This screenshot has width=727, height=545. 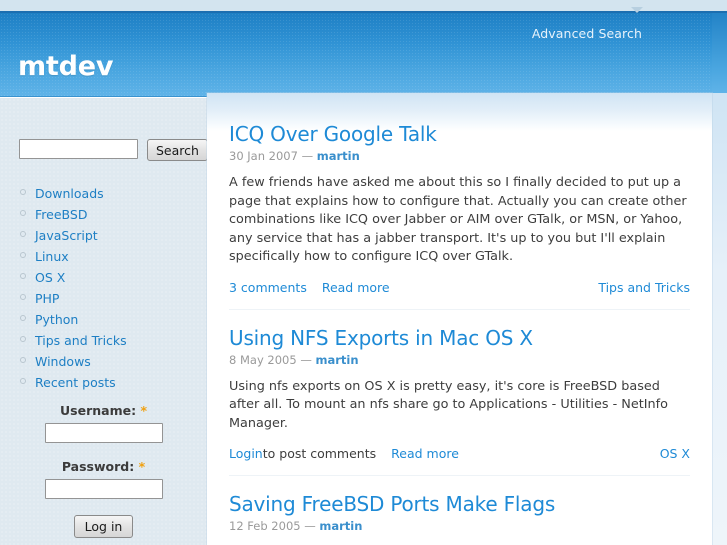 I want to click on article-date: 12 Feb 2005, so click(x=265, y=526).